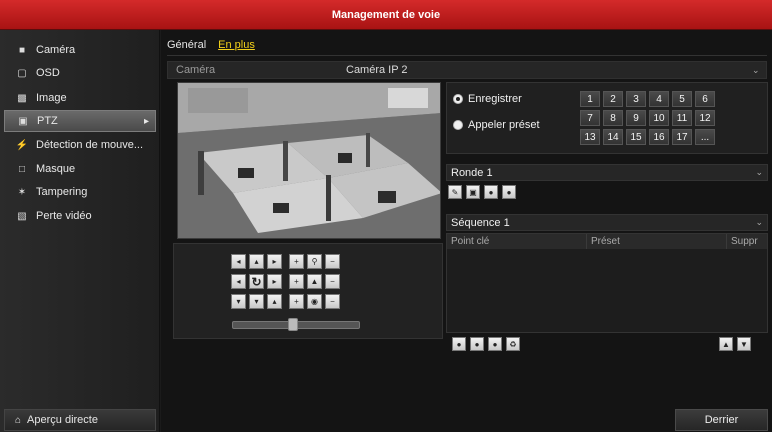 Image resolution: width=772 pixels, height=432 pixels. What do you see at coordinates (455, 192) in the screenshot?
I see `edit-icon: ✎` at bounding box center [455, 192].